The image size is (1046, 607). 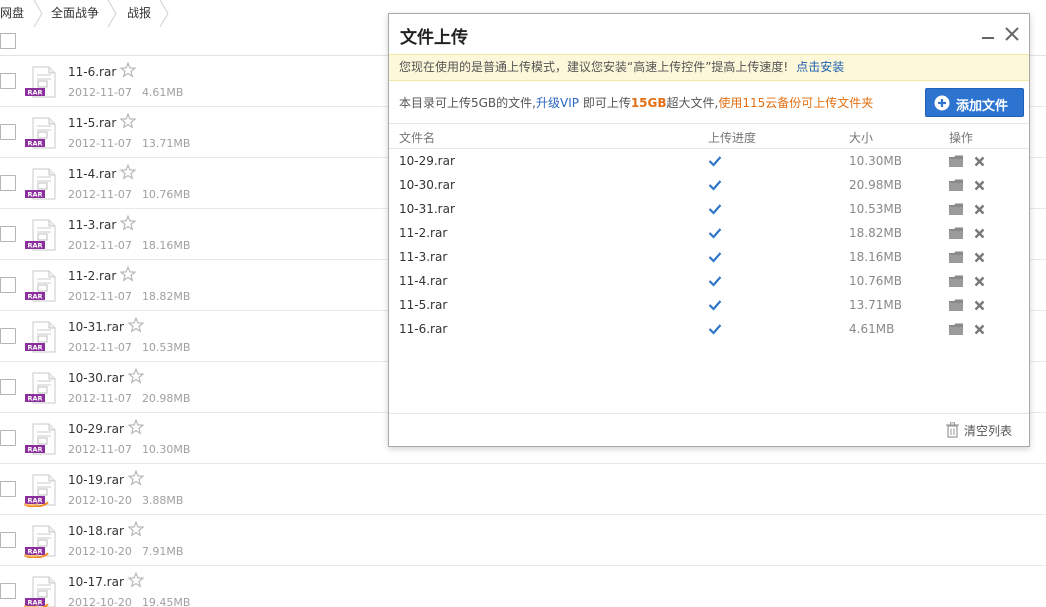 What do you see at coordinates (12, 13) in the screenshot?
I see `breadcrumb-item-netdisk: 网盘` at bounding box center [12, 13].